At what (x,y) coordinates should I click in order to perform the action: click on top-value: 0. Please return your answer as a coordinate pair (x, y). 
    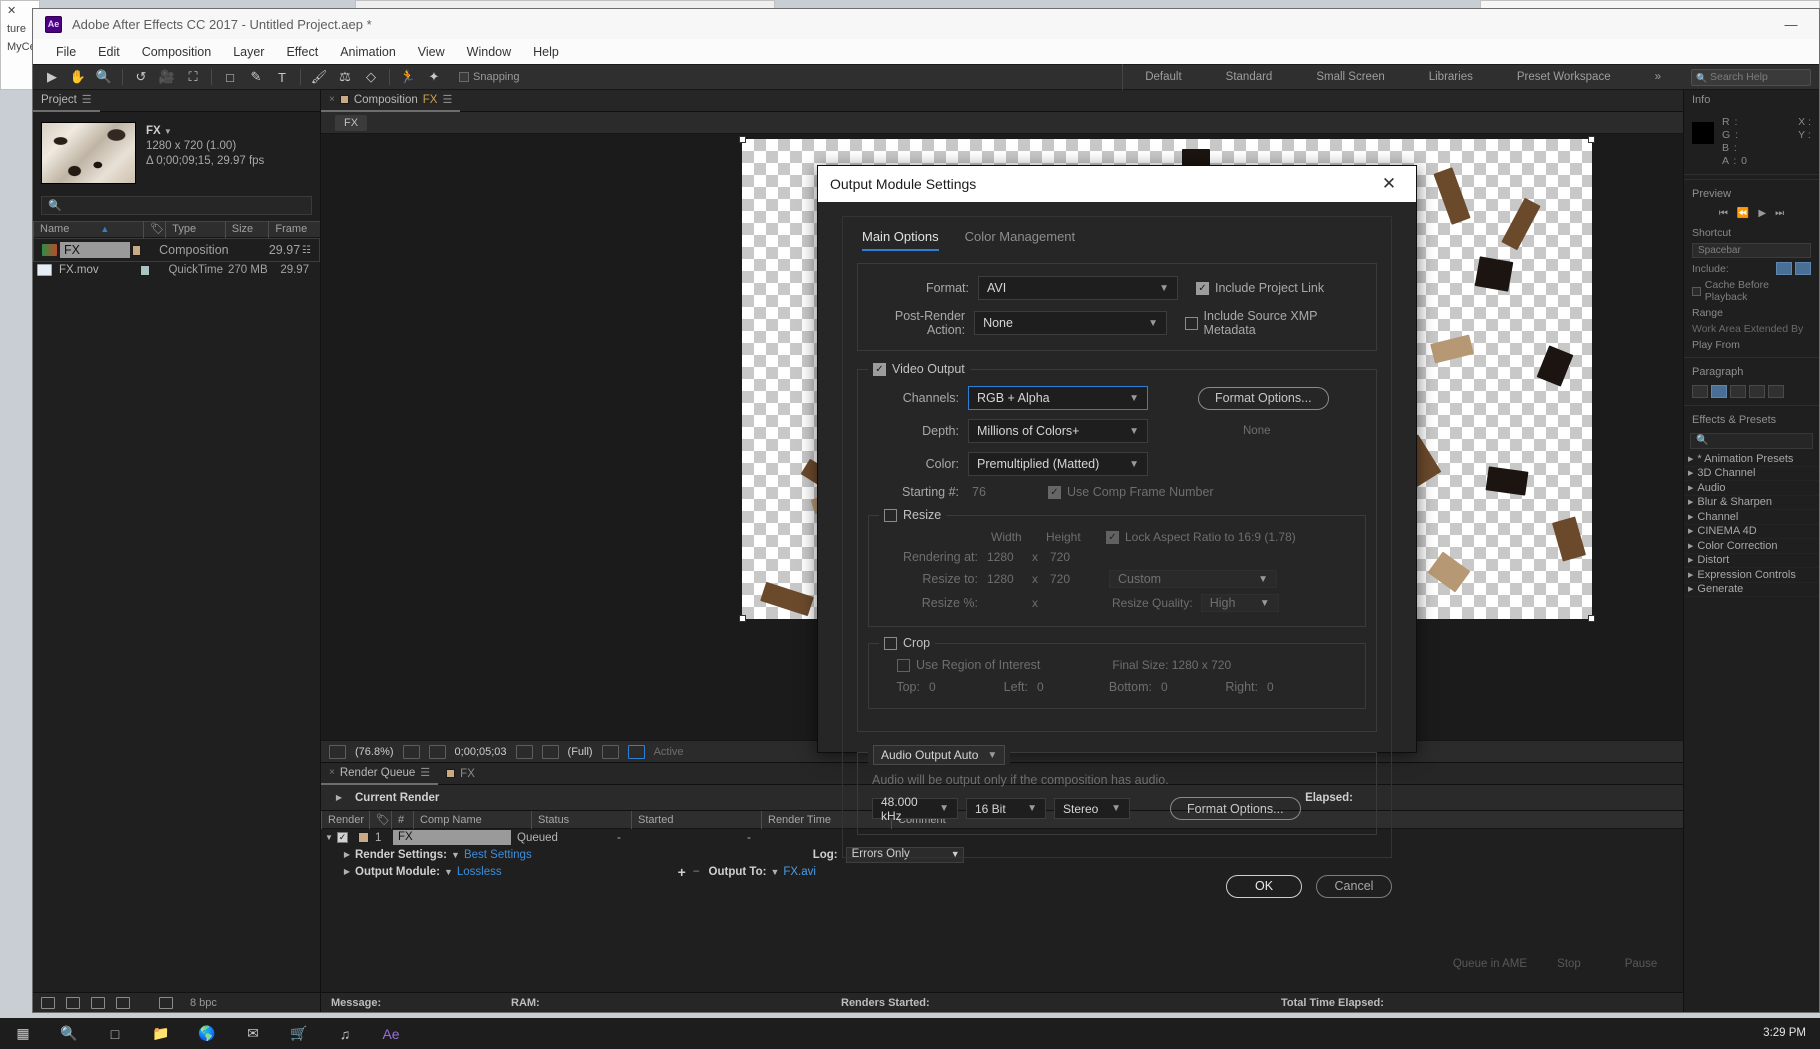
    Looking at the image, I should click on (960, 687).